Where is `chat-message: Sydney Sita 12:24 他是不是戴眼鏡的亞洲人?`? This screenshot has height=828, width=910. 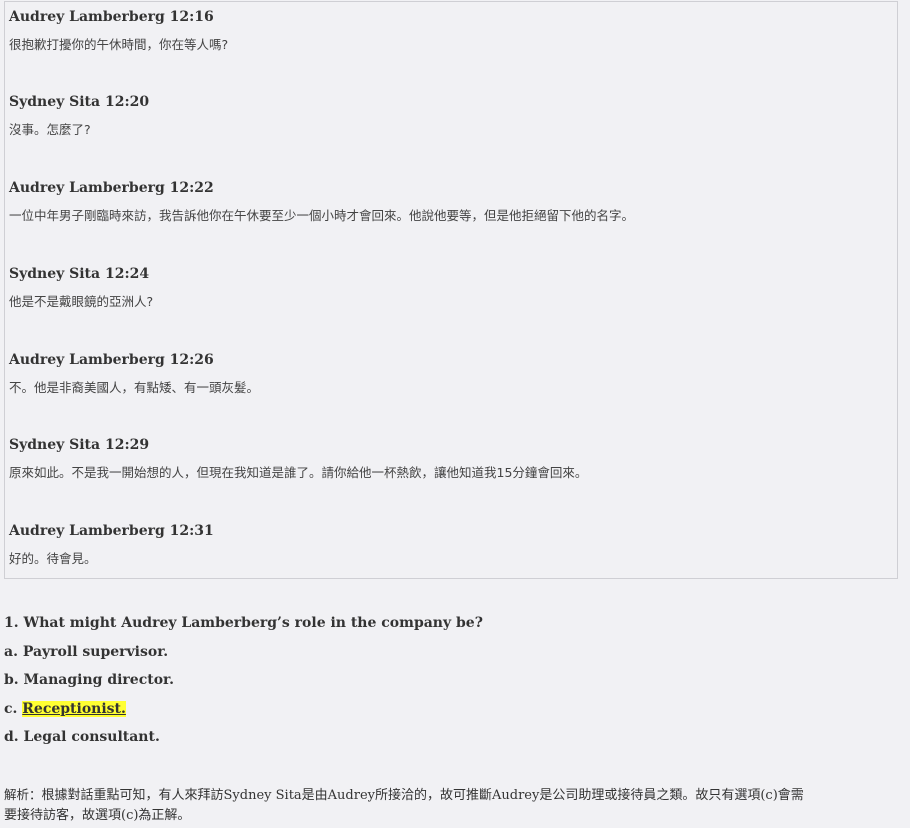 chat-message: Sydney Sita 12:24 他是不是戴眼鏡的亞洲人? is located at coordinates (81, 288).